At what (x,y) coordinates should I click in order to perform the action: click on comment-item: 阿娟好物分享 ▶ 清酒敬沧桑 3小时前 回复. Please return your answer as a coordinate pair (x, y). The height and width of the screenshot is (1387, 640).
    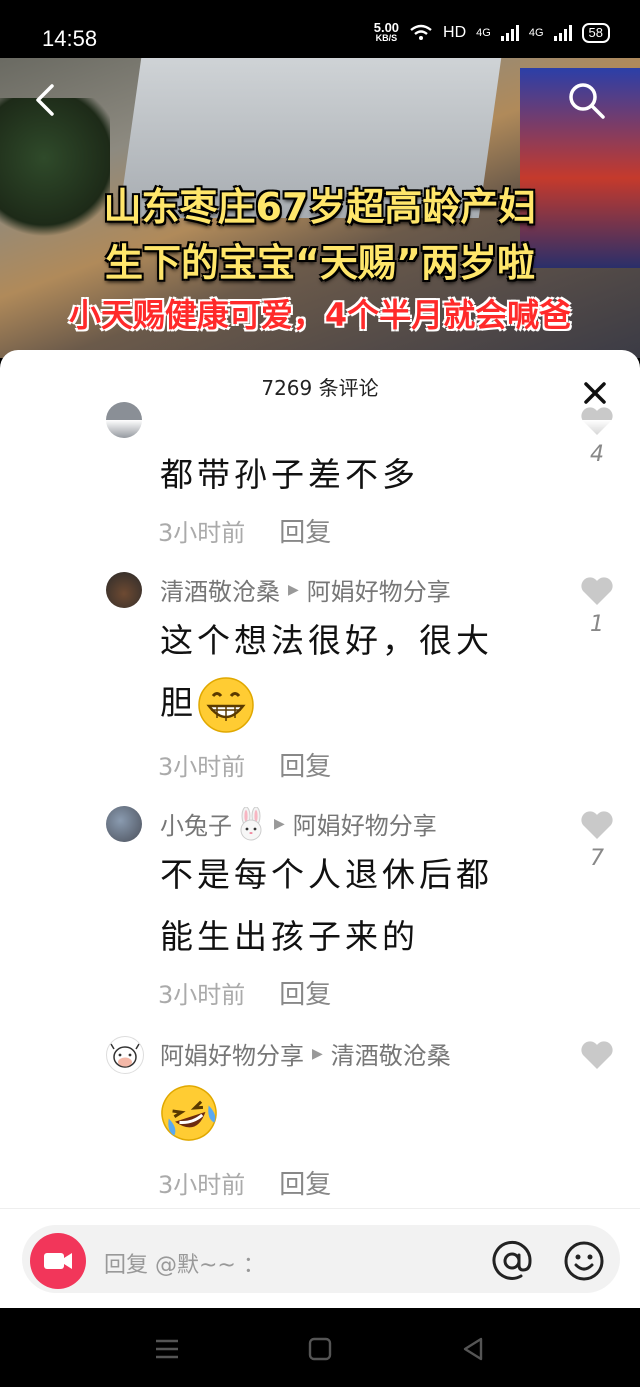
    Looking at the image, I should click on (320, 1126).